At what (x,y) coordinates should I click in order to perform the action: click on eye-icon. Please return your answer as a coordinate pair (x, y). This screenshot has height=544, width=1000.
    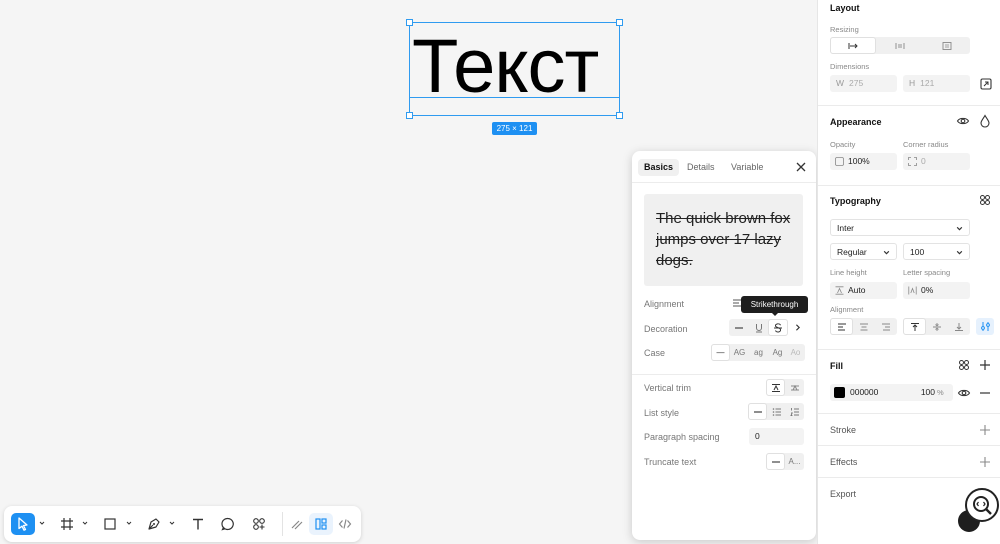
    Looking at the image, I should click on (963, 121).